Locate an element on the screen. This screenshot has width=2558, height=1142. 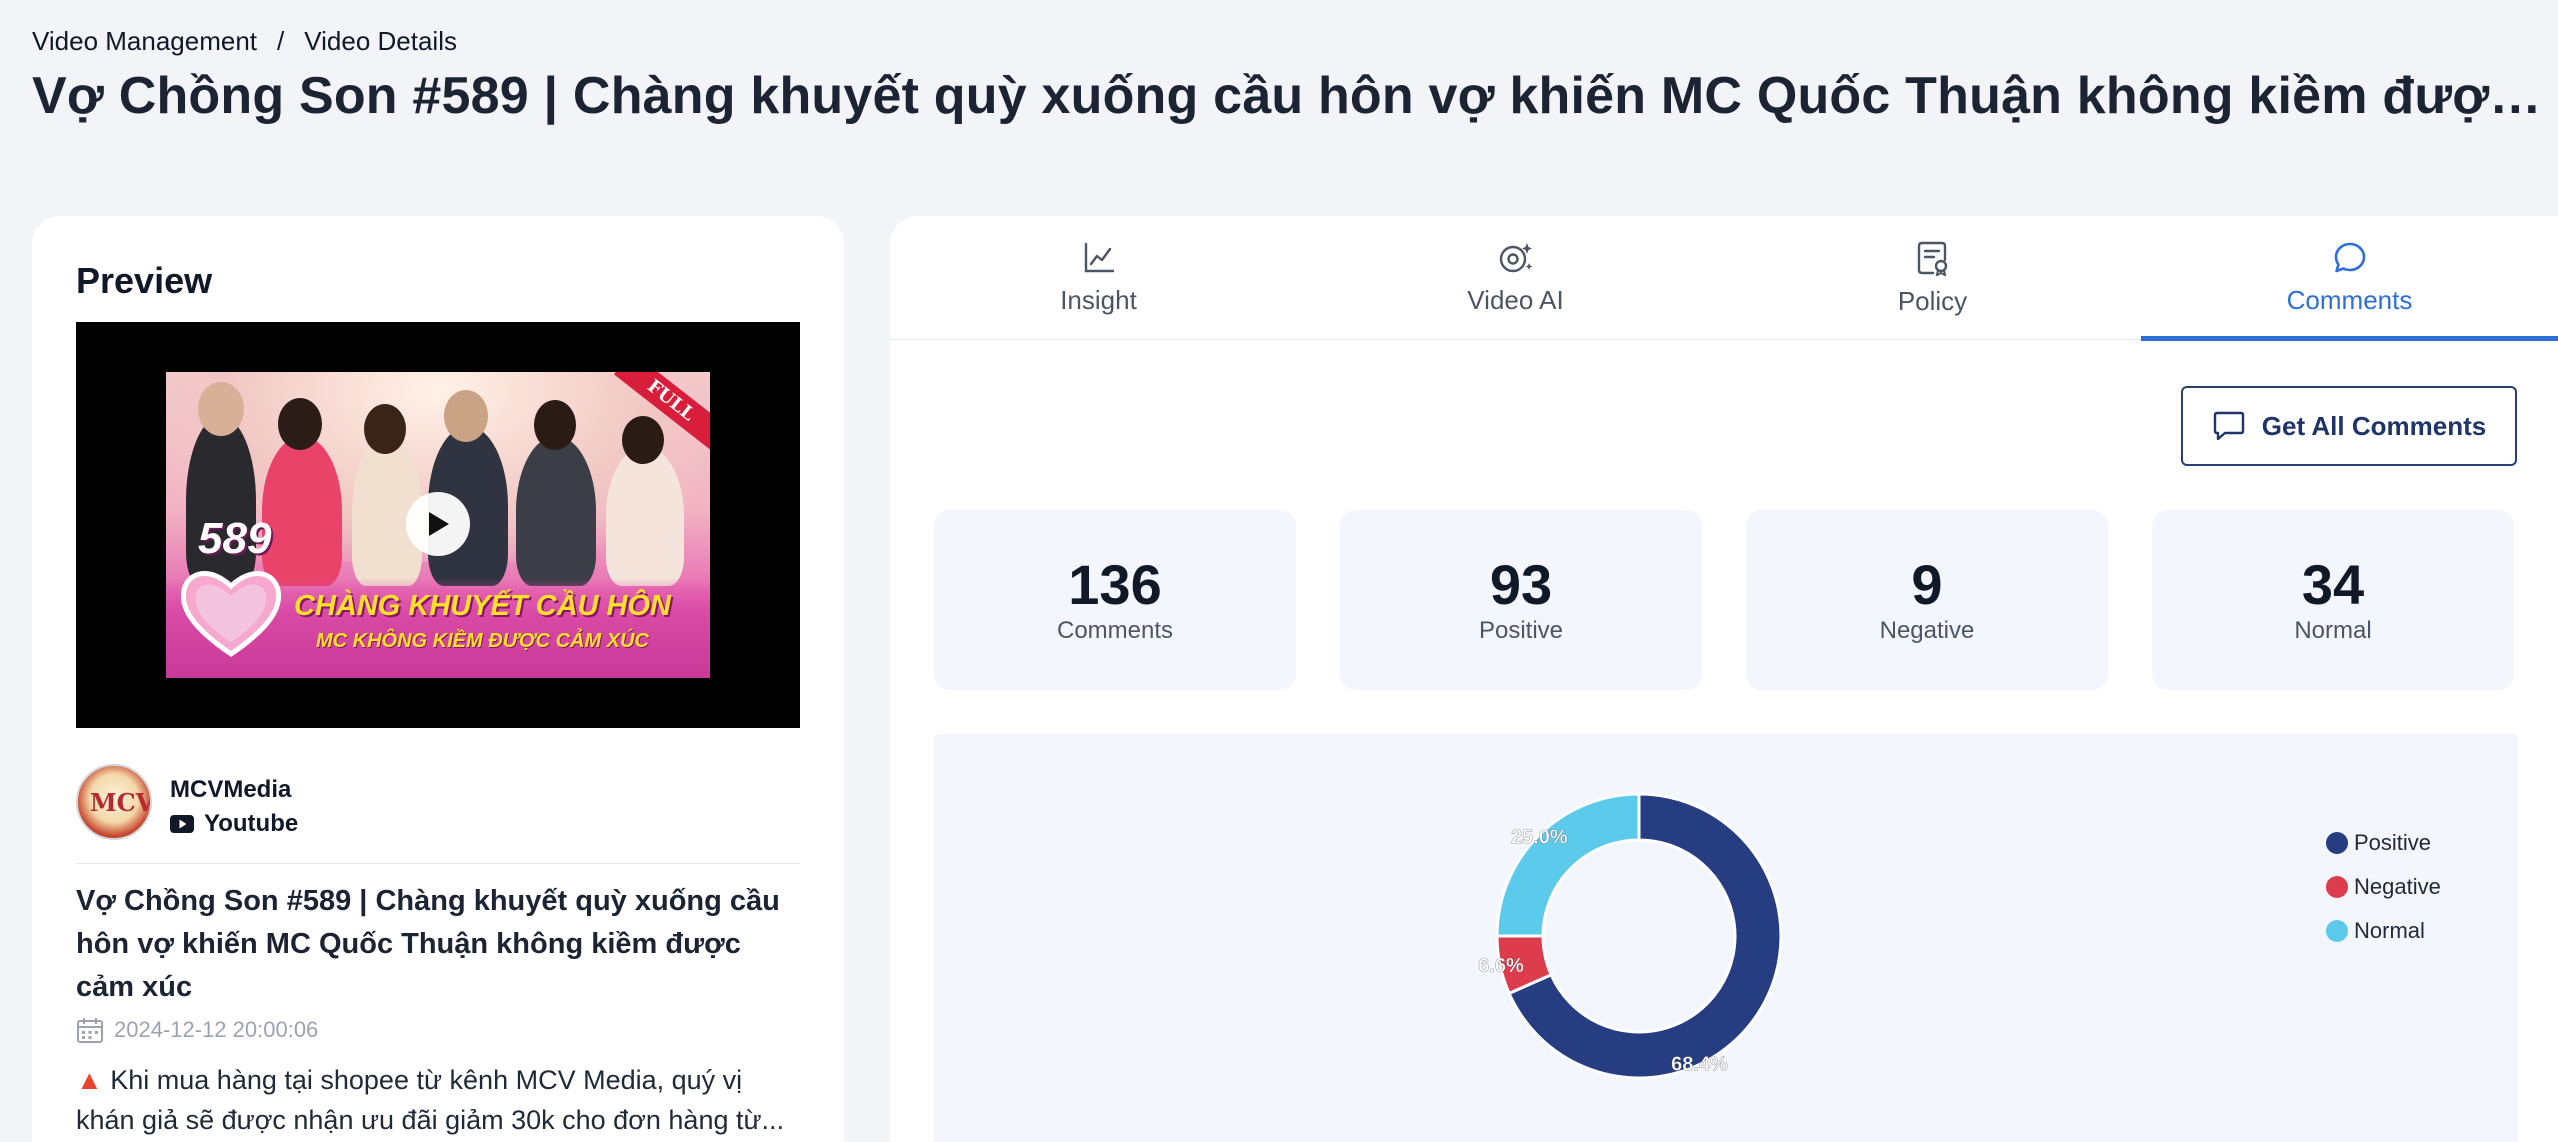
play-icon is located at coordinates (439, 524).